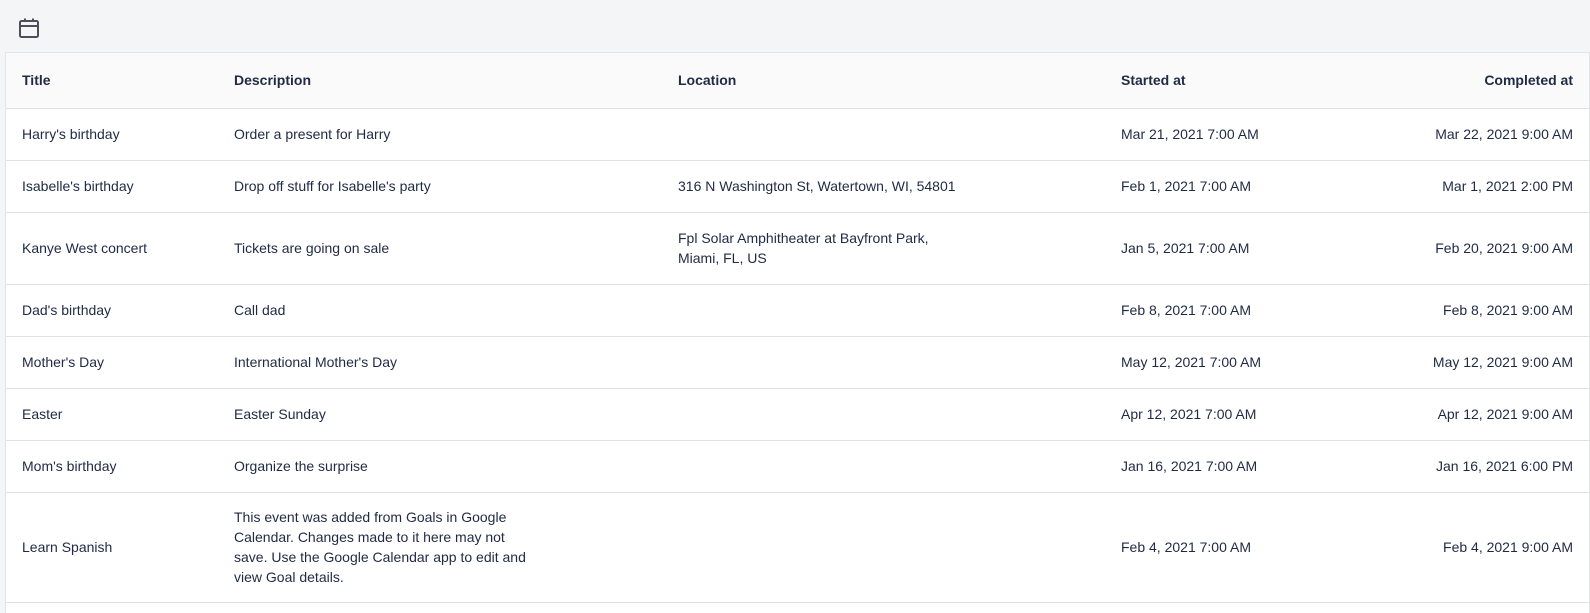  What do you see at coordinates (440, 80) in the screenshot?
I see `column-header-description: Description` at bounding box center [440, 80].